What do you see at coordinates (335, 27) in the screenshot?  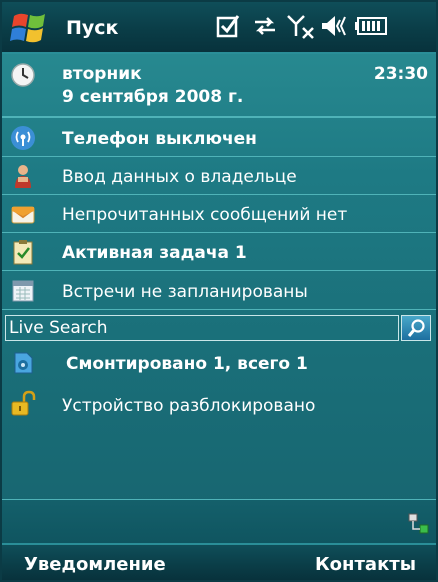 I see `volume-icon` at bounding box center [335, 27].